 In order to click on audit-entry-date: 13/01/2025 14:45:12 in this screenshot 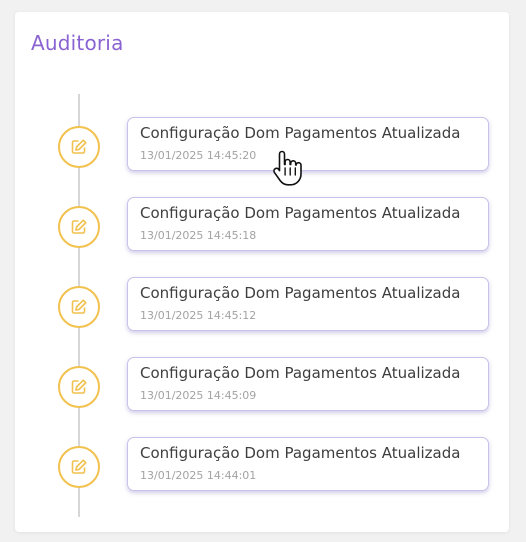, I will do `click(198, 315)`.